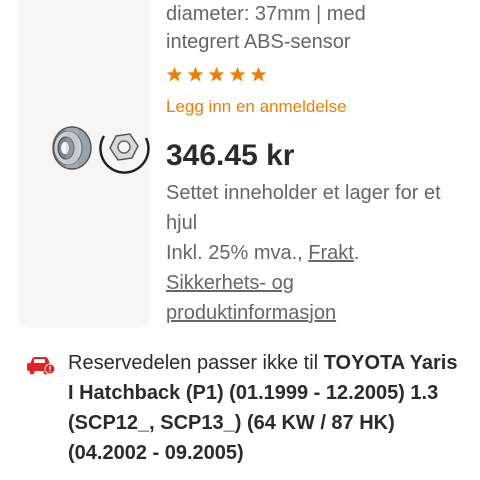 The height and width of the screenshot is (480, 480). I want to click on product-image, so click(99, 148).